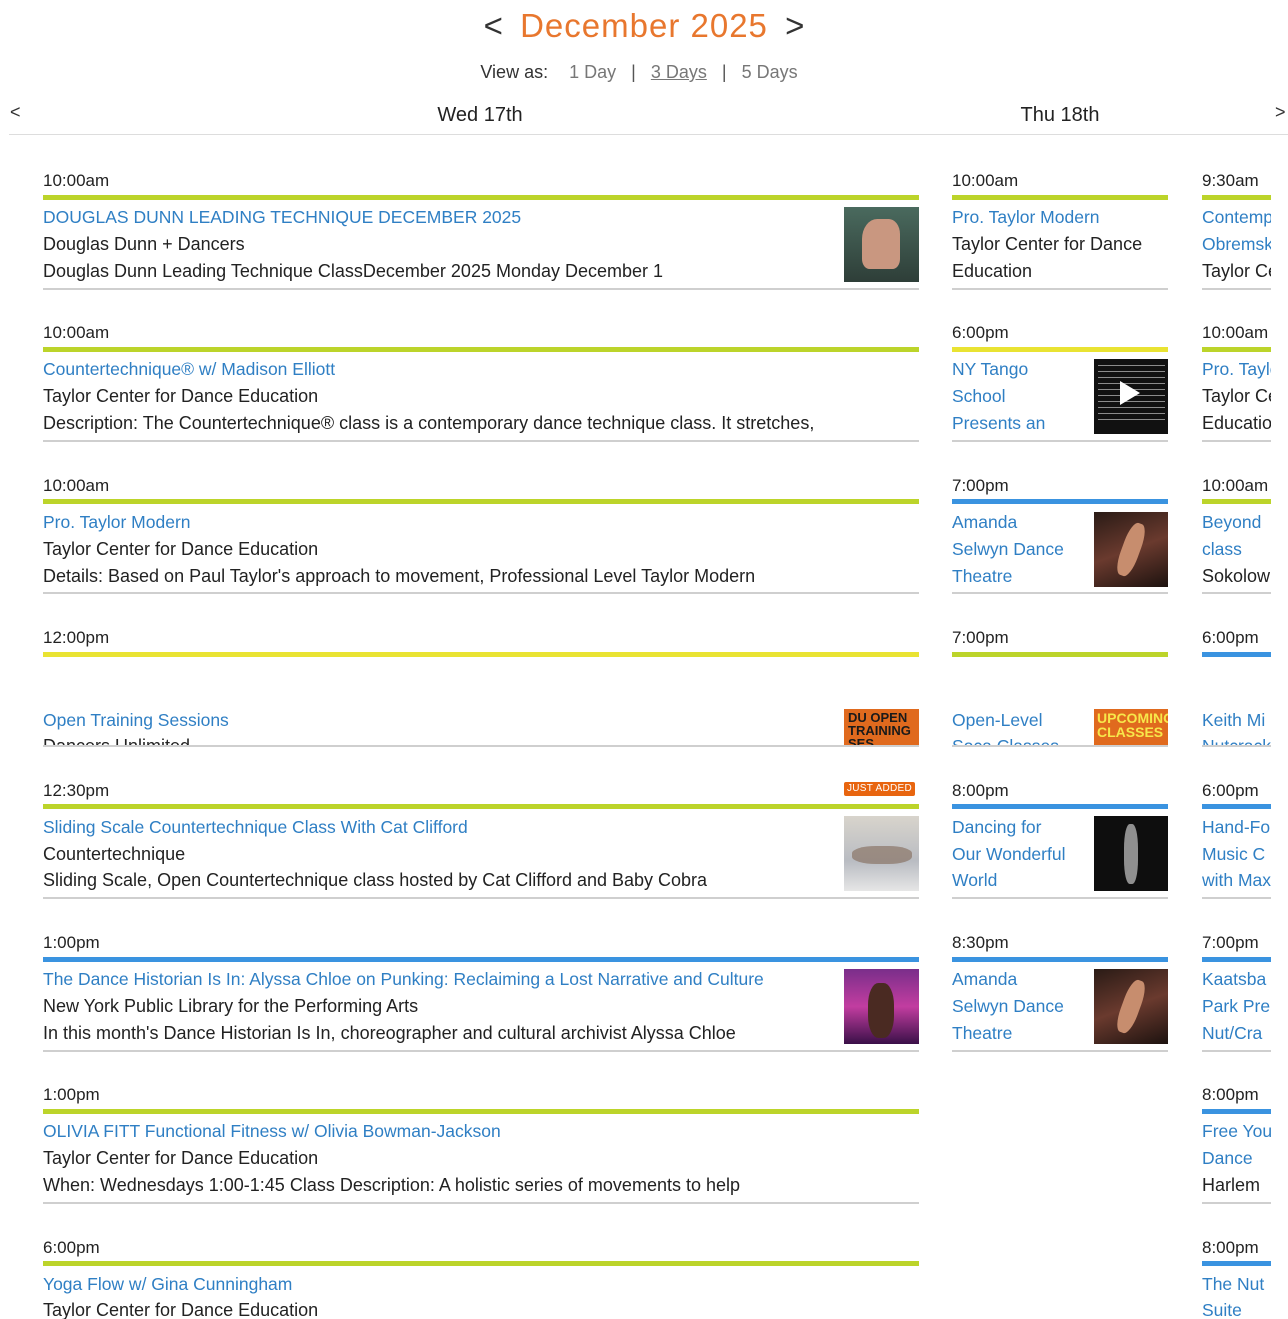  I want to click on event-time: 9:30am, so click(1230, 180).